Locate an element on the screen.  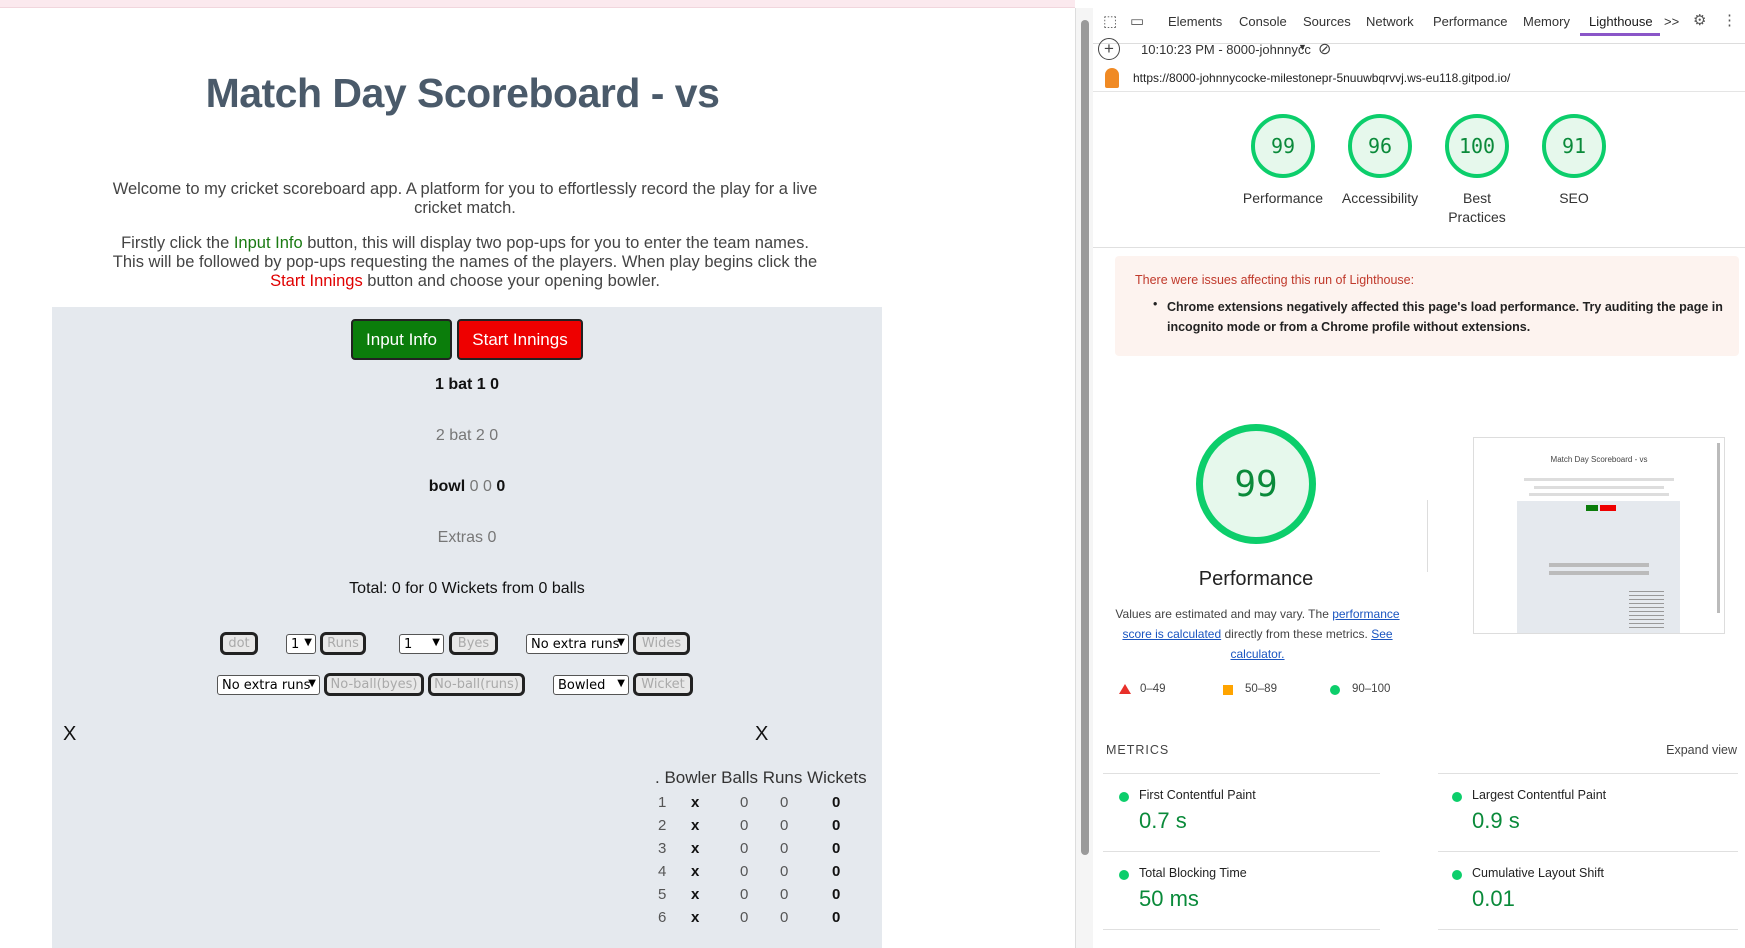
thumbnail-title: Match Day Scoreboard - vs is located at coordinates (1599, 459).